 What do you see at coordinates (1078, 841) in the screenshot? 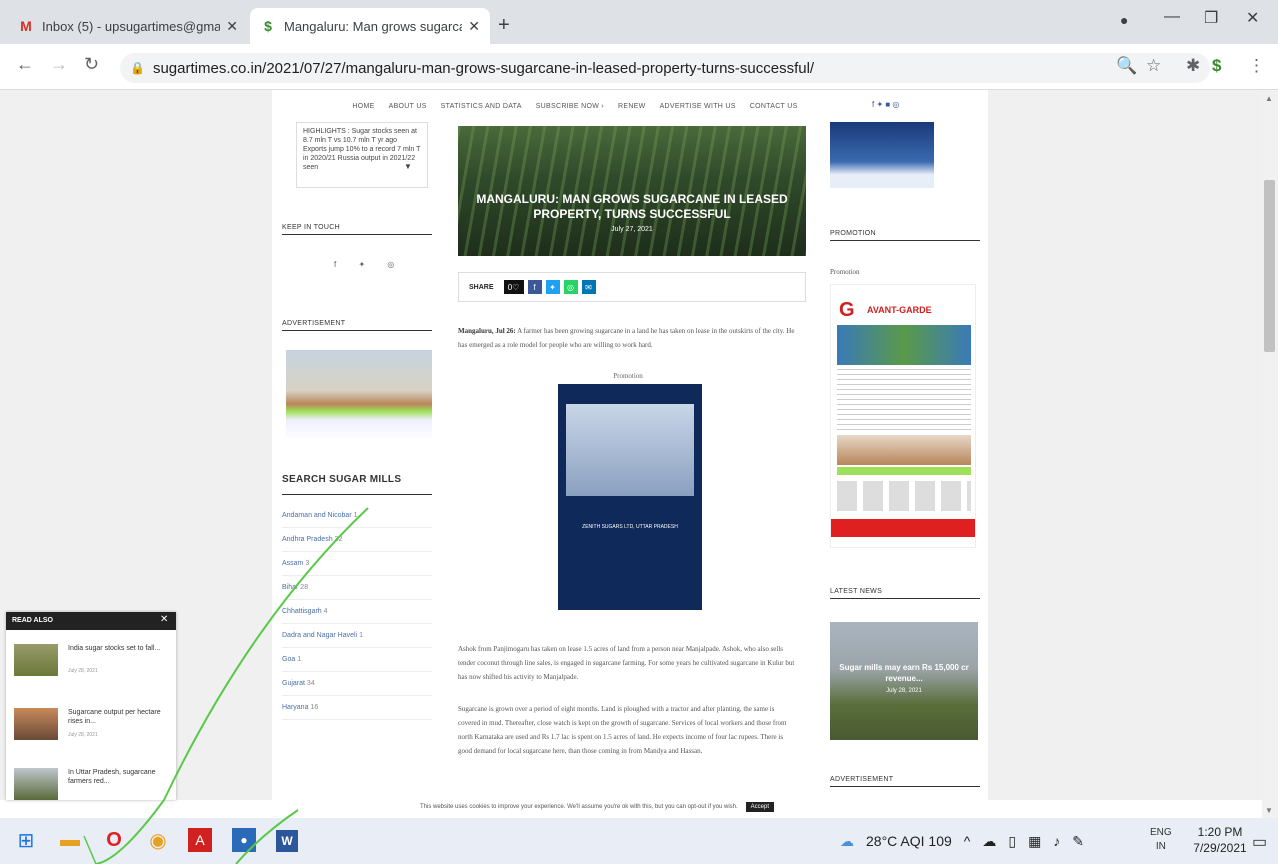
I see `pen-icon: ✎` at bounding box center [1078, 841].